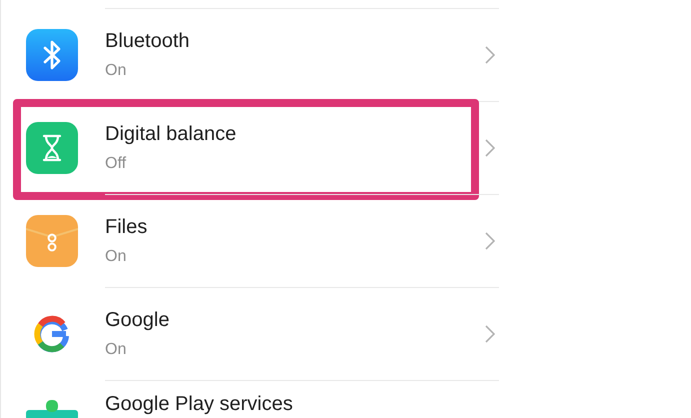 This screenshot has height=418, width=691. I want to click on folder-icon, so click(52, 240).